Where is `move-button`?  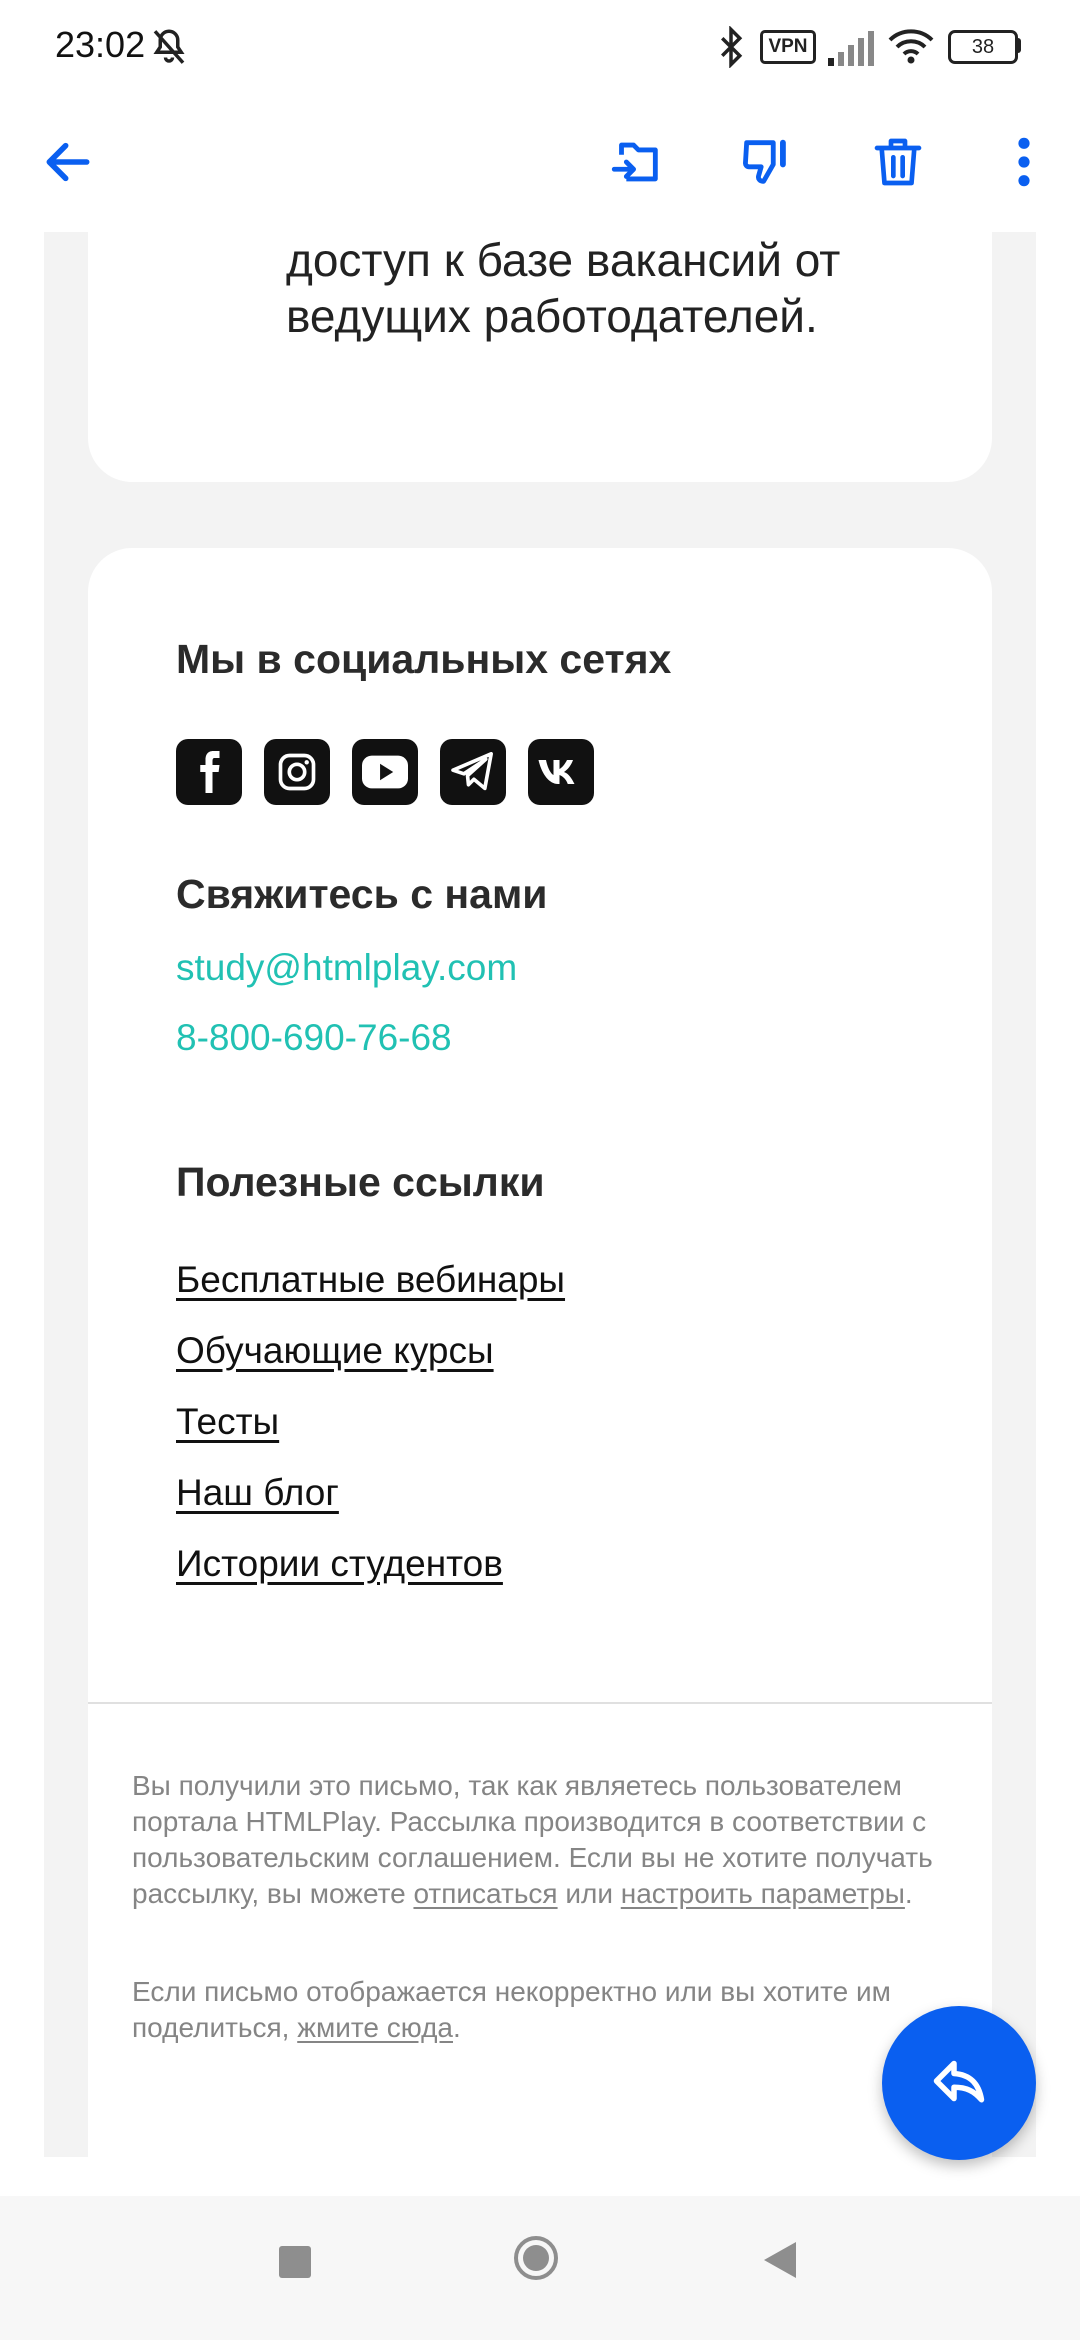 move-button is located at coordinates (636, 164).